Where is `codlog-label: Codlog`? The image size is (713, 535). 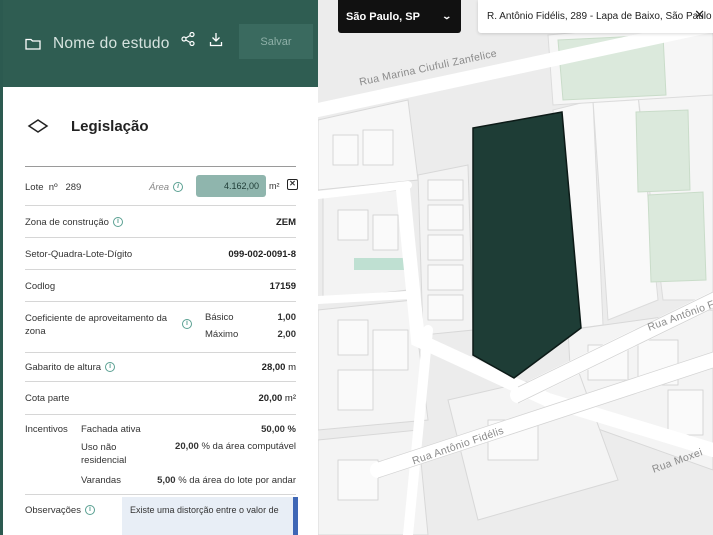 codlog-label: Codlog is located at coordinates (40, 286).